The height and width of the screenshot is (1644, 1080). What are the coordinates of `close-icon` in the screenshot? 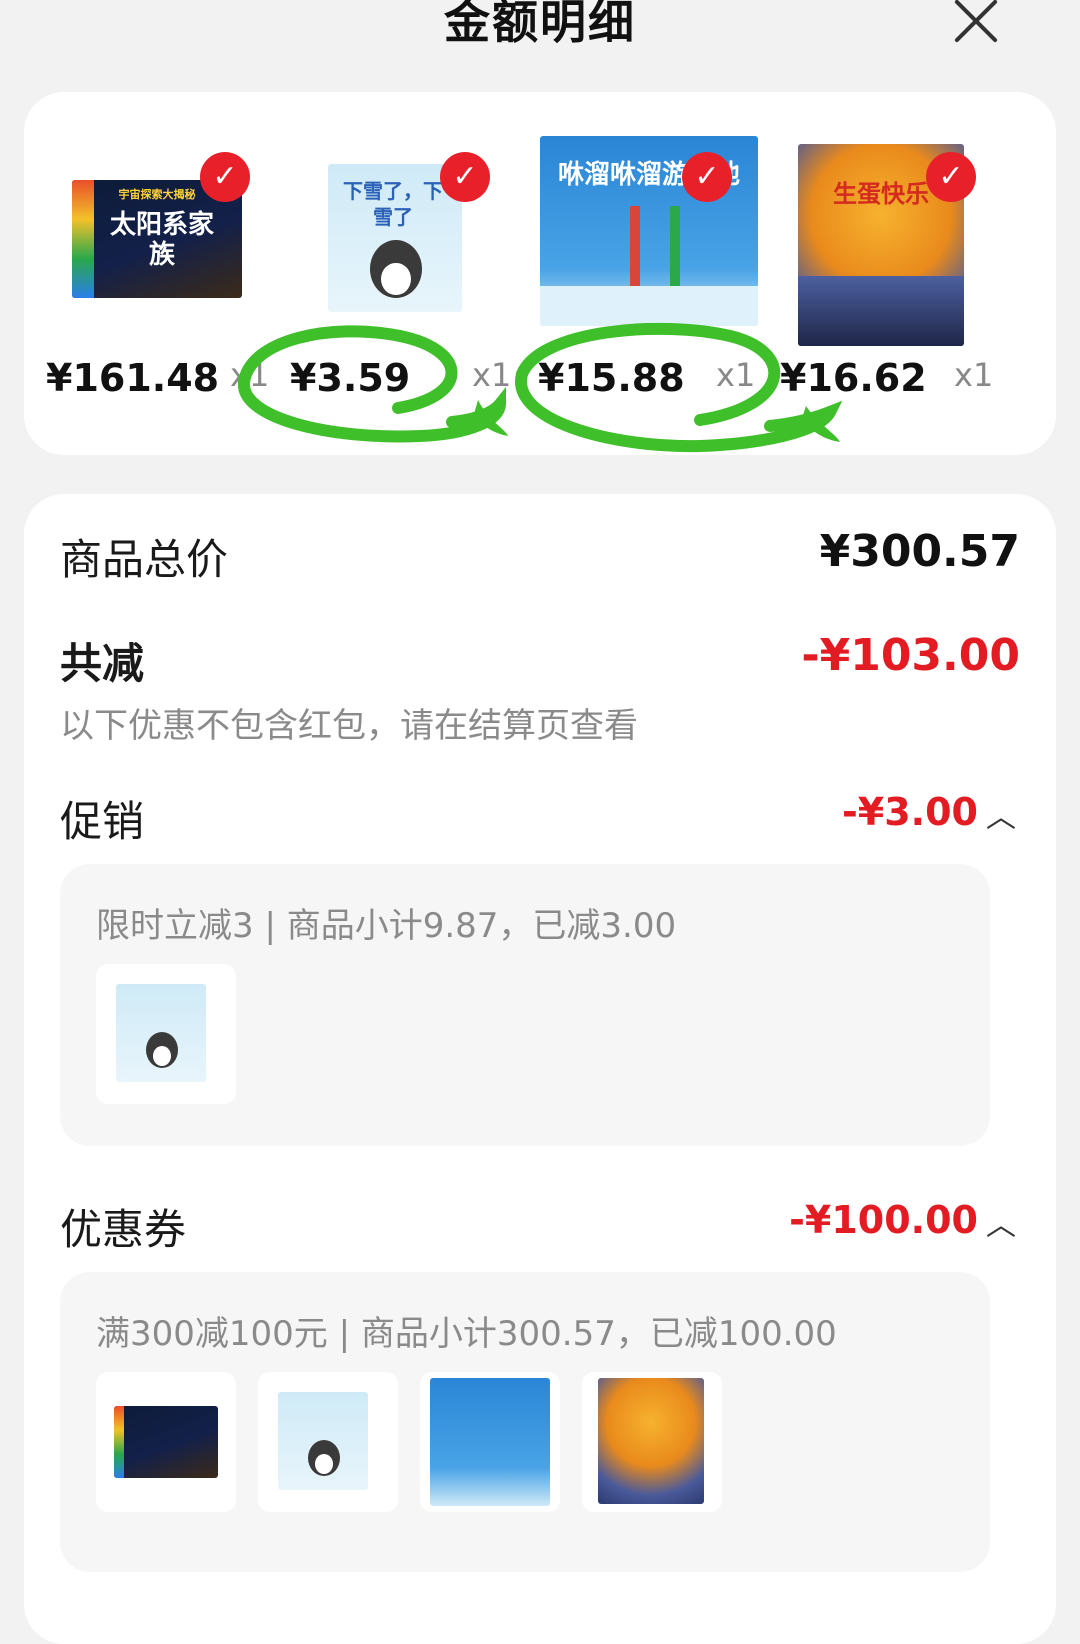 It's located at (977, 23).